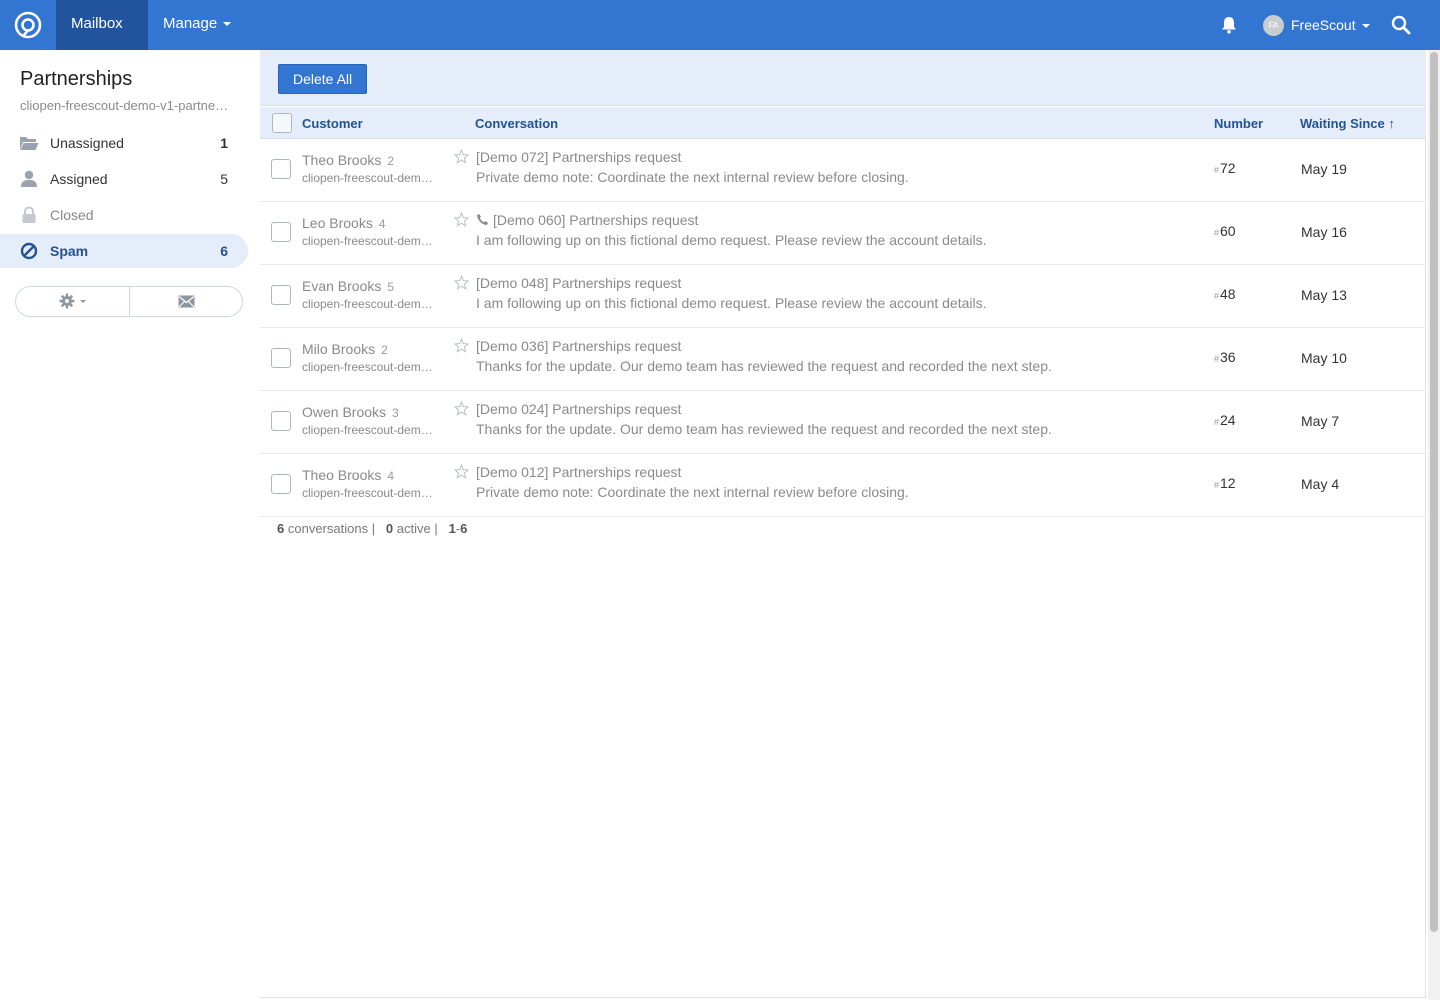 The width and height of the screenshot is (1440, 1000). Describe the element at coordinates (29, 178) in the screenshot. I see `user-icon` at that location.